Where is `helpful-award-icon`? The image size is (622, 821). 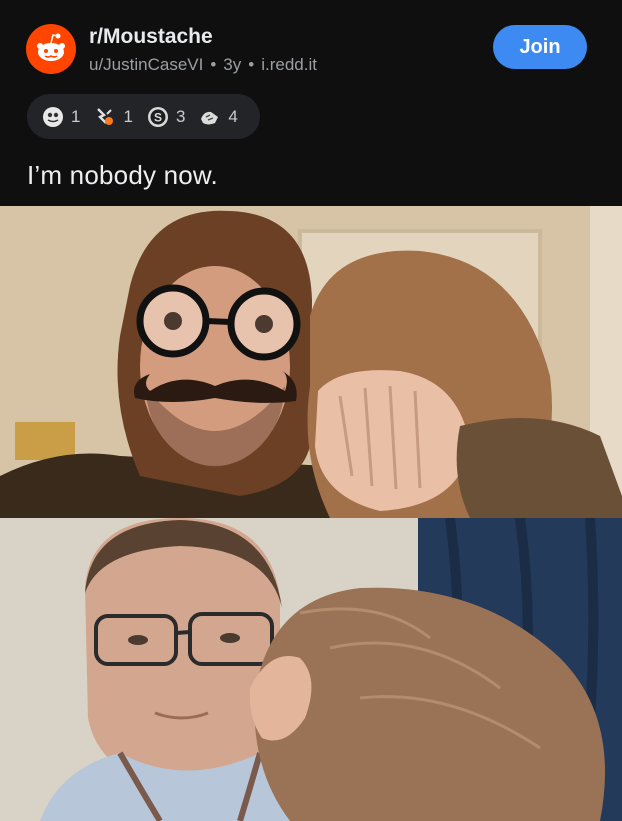 helpful-award-icon is located at coordinates (53, 116).